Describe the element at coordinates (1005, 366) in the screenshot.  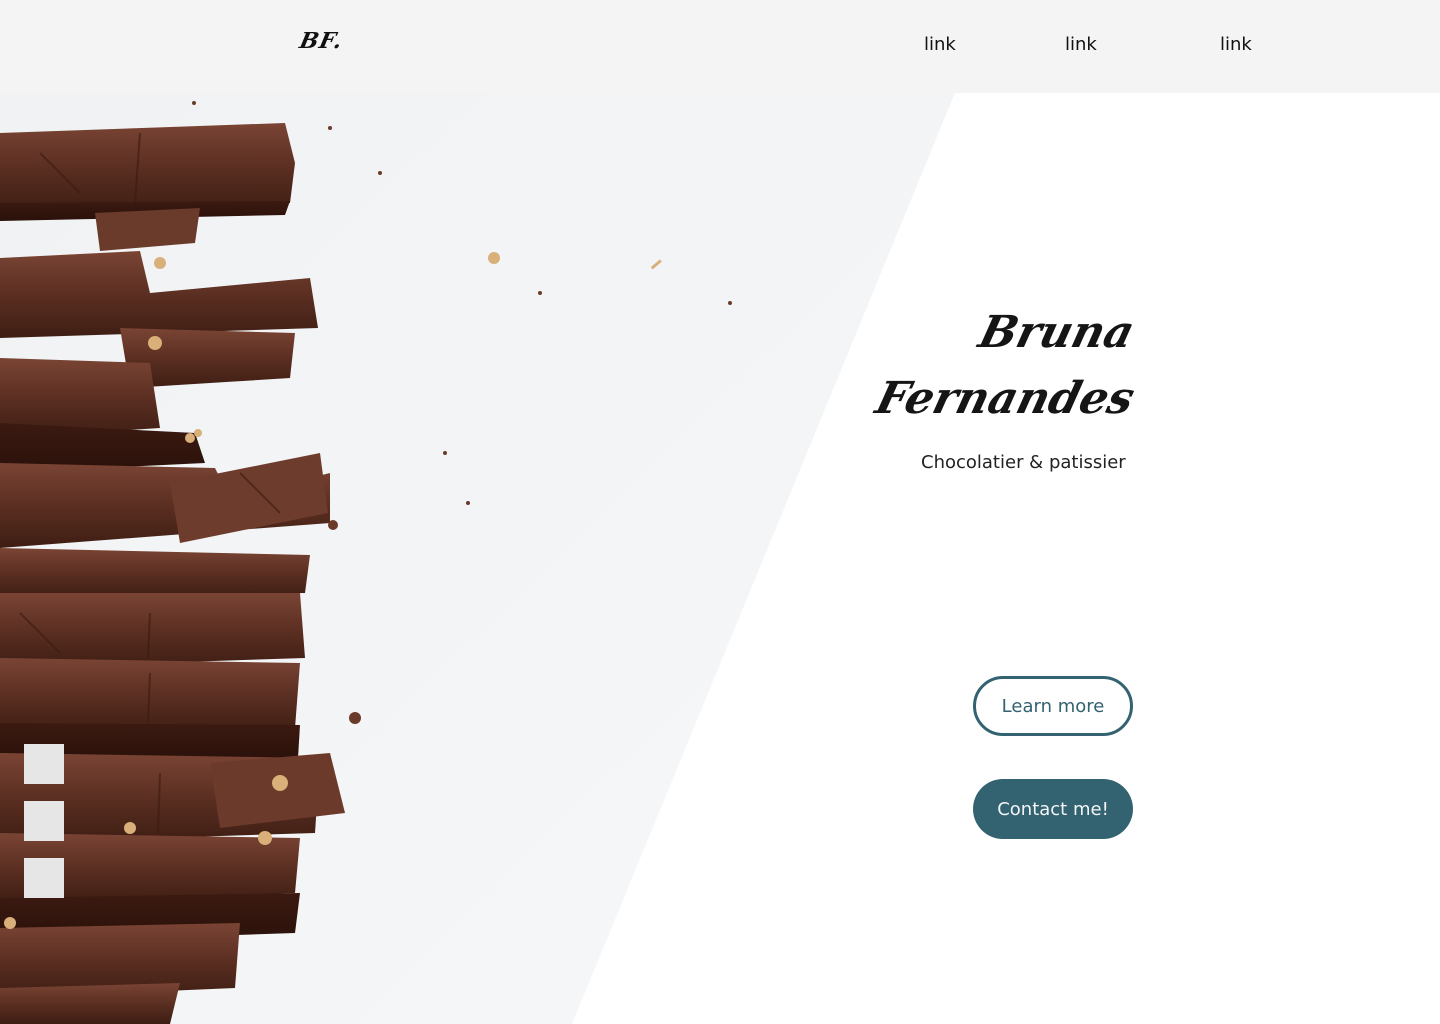
I see `hero-heading: Bruna Fernandes` at that location.